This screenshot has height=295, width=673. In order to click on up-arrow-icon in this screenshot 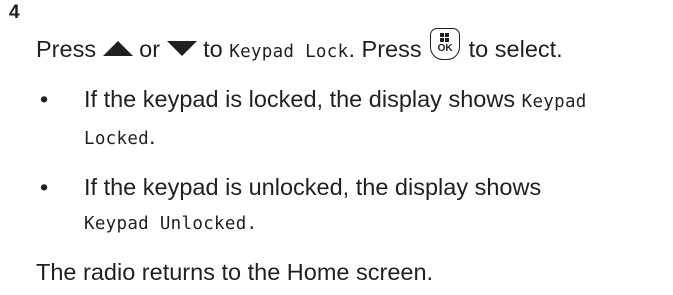, I will do `click(117, 48)`.